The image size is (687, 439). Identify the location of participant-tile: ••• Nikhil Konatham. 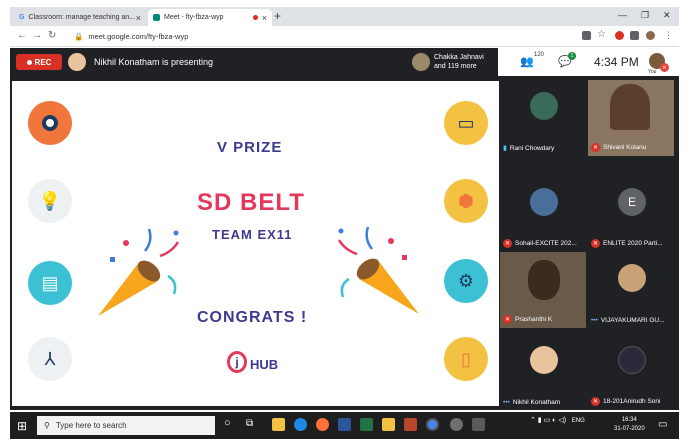
(543, 372).